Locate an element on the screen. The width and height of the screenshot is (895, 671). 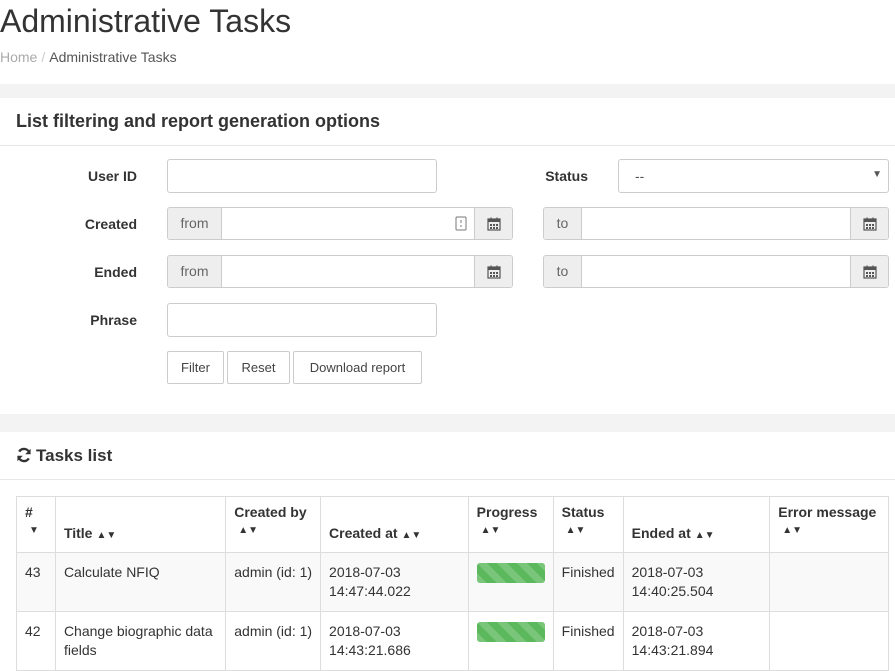
cell-title: Calculate NFIQ is located at coordinates (140, 582).